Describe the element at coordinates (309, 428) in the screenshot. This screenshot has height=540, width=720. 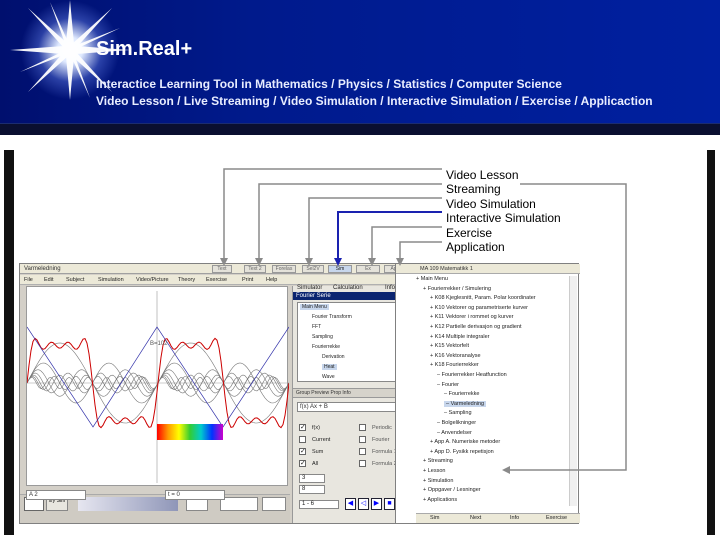
I see `check-fx: ✓ f(x)` at that location.